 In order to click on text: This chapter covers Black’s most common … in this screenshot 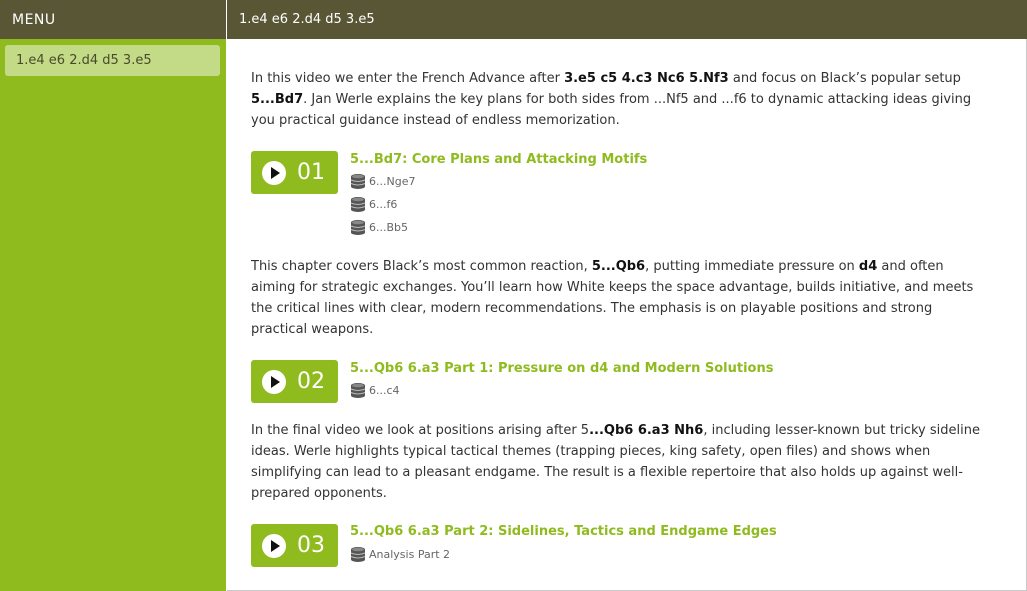, I will do `click(421, 266)`.